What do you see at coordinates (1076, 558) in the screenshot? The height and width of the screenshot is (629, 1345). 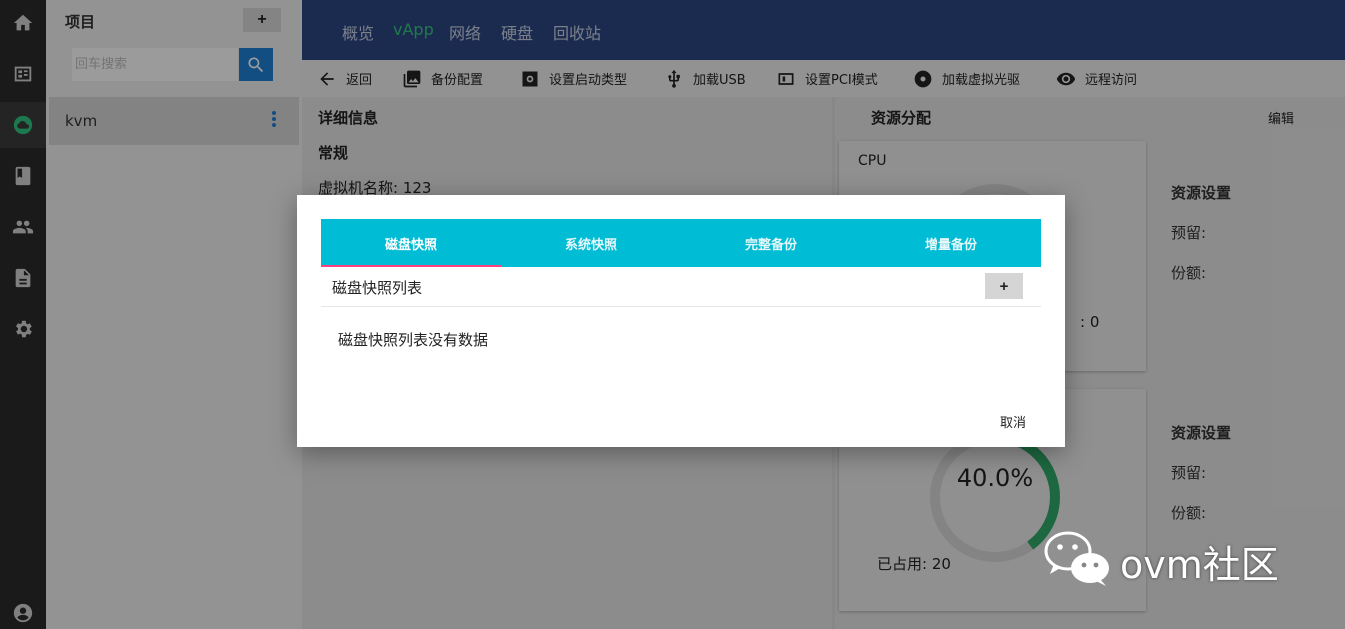 I see `wechat-logo-icon` at bounding box center [1076, 558].